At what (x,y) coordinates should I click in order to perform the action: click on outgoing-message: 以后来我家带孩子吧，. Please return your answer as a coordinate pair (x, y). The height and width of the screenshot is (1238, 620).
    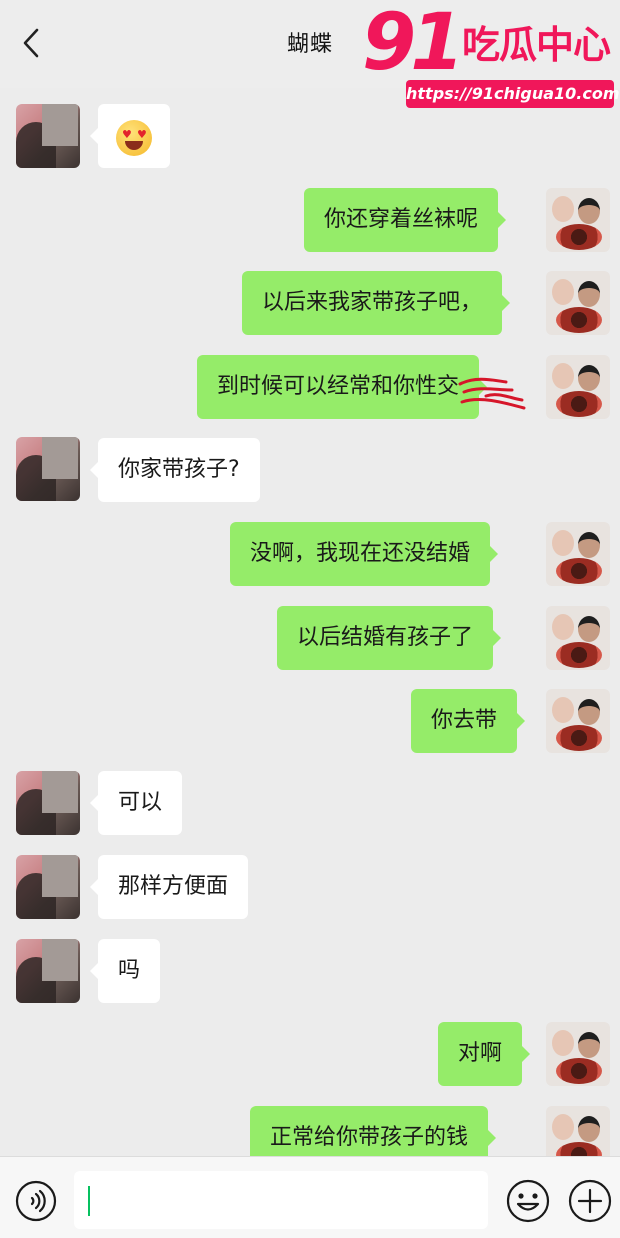
    Looking at the image, I should click on (376, 303).